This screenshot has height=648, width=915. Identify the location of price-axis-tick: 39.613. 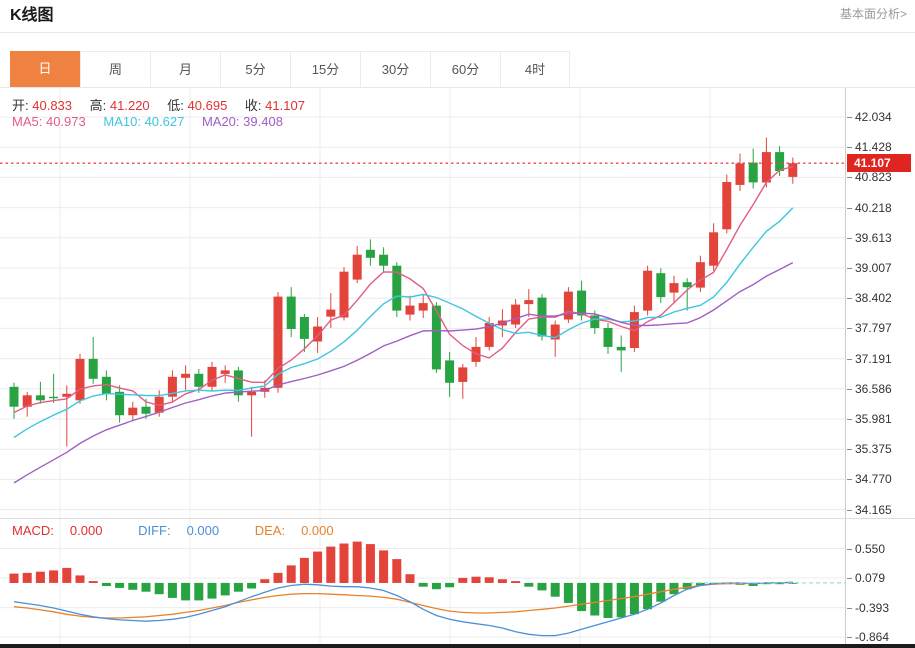
(869, 238).